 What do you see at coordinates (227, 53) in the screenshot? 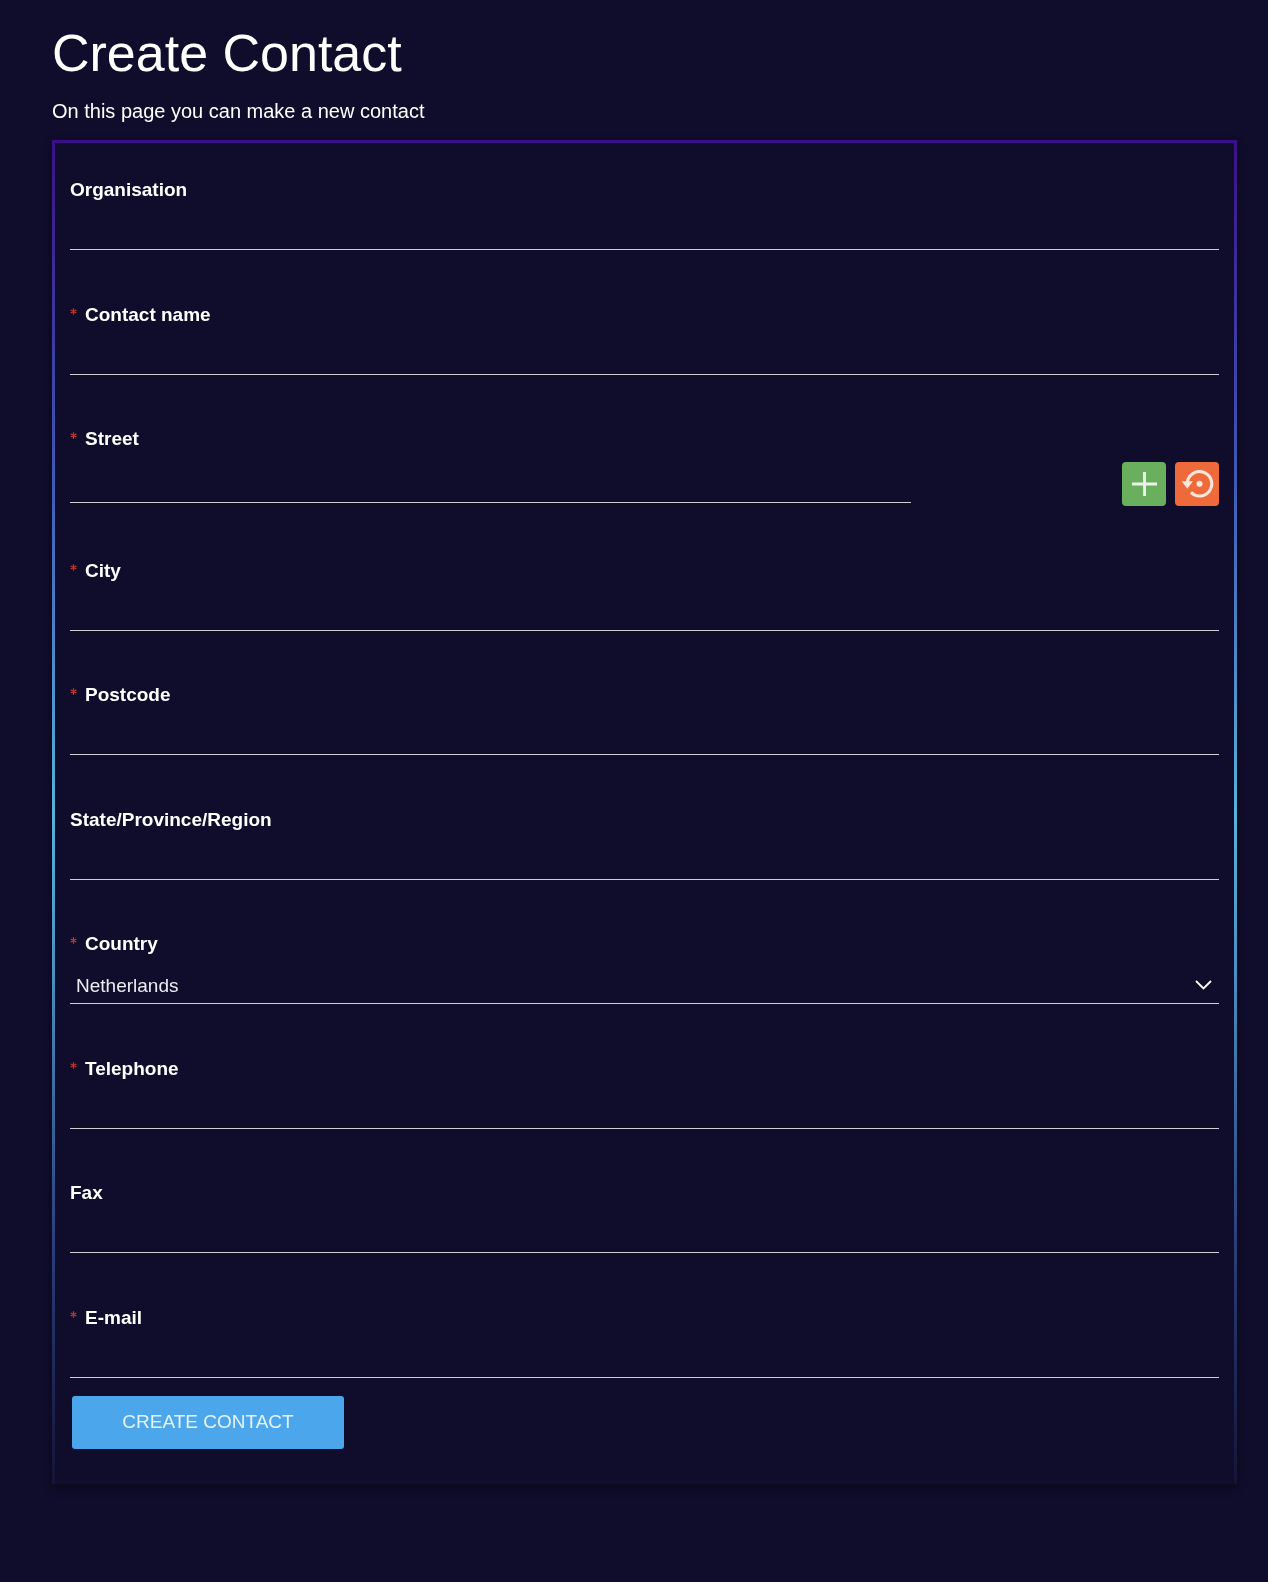
I see `page-title: Create Contact` at bounding box center [227, 53].